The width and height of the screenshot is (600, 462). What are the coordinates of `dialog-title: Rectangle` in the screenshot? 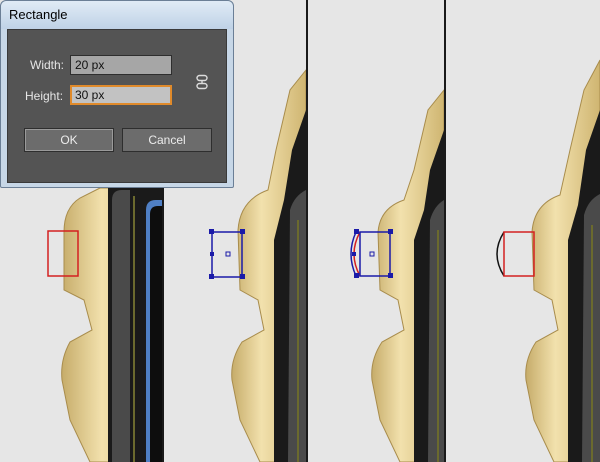 It's located at (38, 14).